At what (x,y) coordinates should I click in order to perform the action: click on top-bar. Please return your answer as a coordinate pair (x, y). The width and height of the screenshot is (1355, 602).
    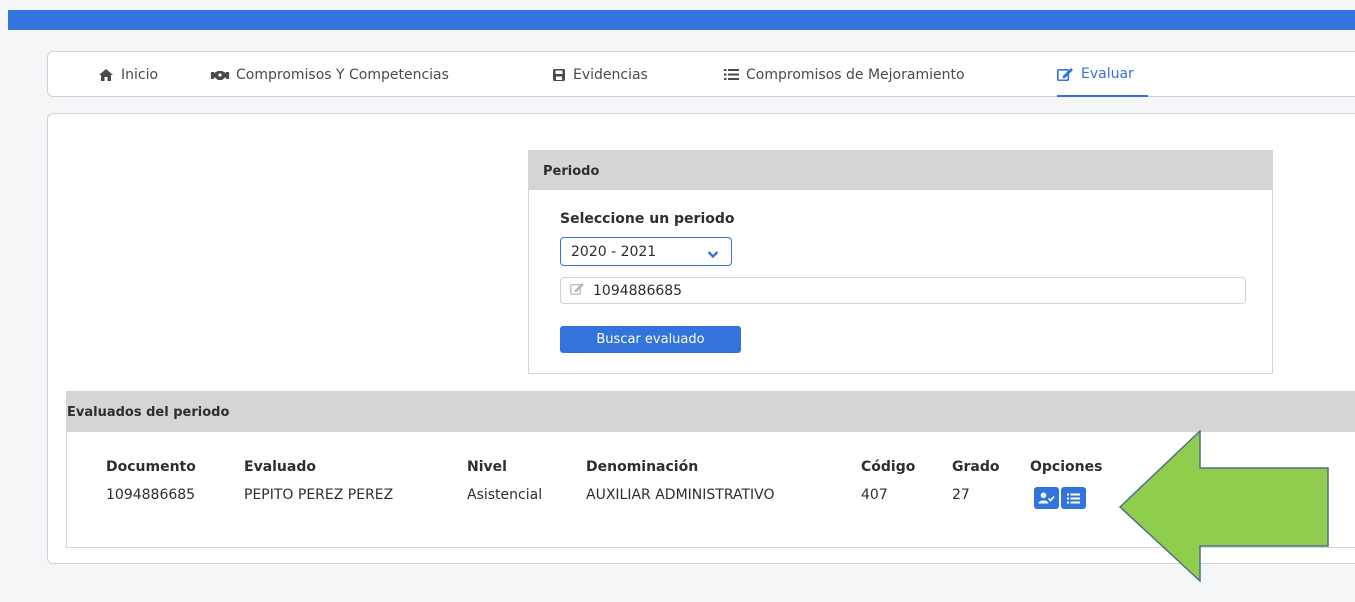
    Looking at the image, I should click on (677, 15).